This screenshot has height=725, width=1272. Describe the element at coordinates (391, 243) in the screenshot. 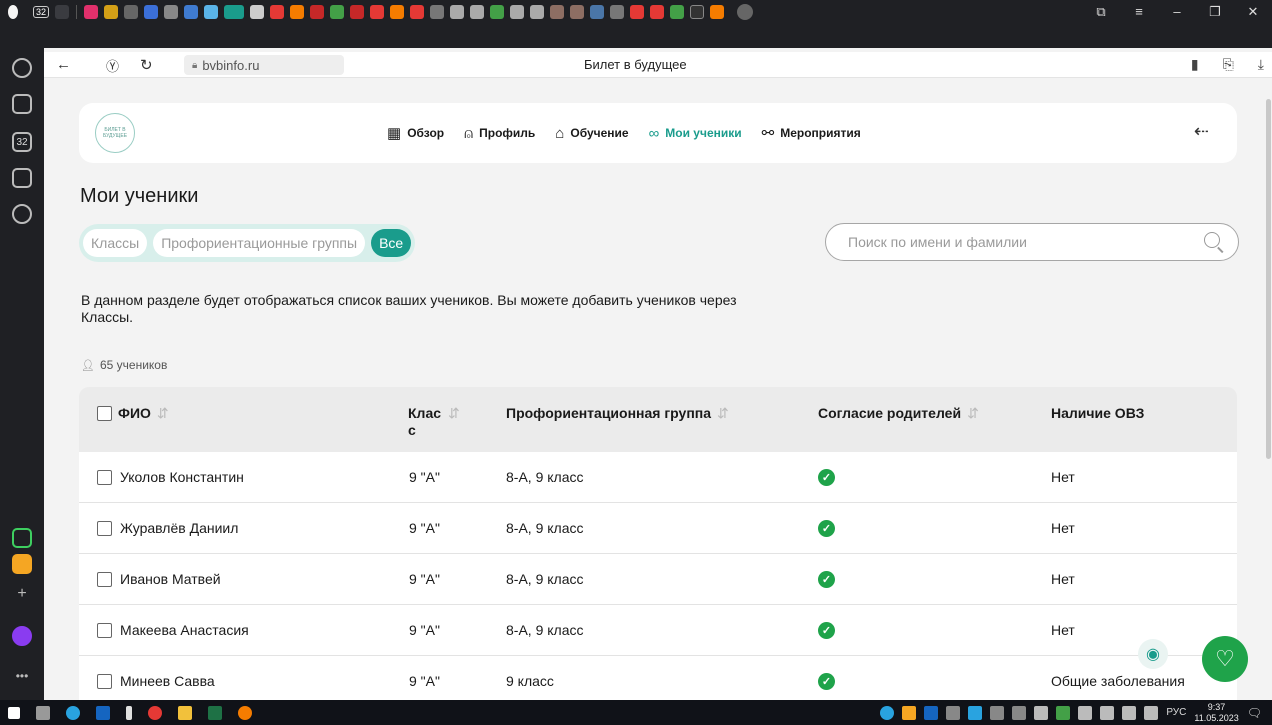

I see `filter-all: Все` at that location.